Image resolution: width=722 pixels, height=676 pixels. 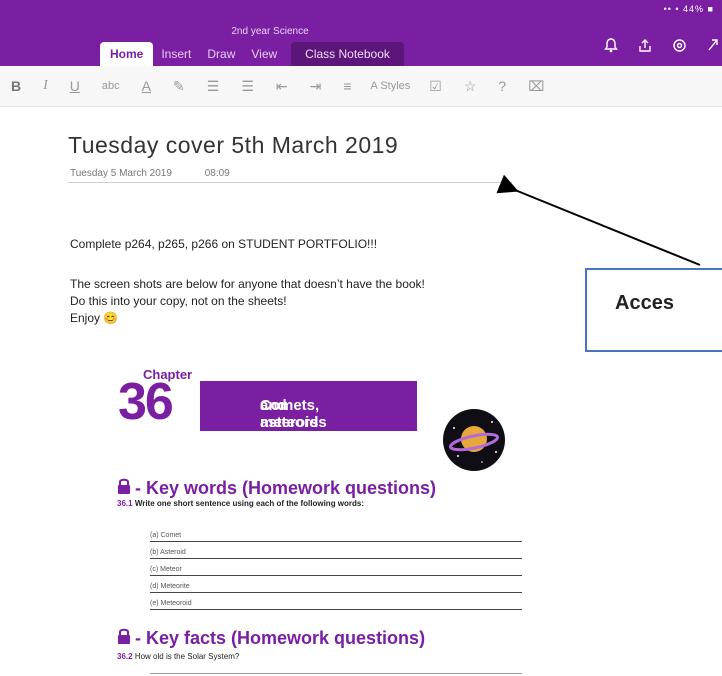 I want to click on question-36-2-text: How old is the Solar System?, so click(x=187, y=656).